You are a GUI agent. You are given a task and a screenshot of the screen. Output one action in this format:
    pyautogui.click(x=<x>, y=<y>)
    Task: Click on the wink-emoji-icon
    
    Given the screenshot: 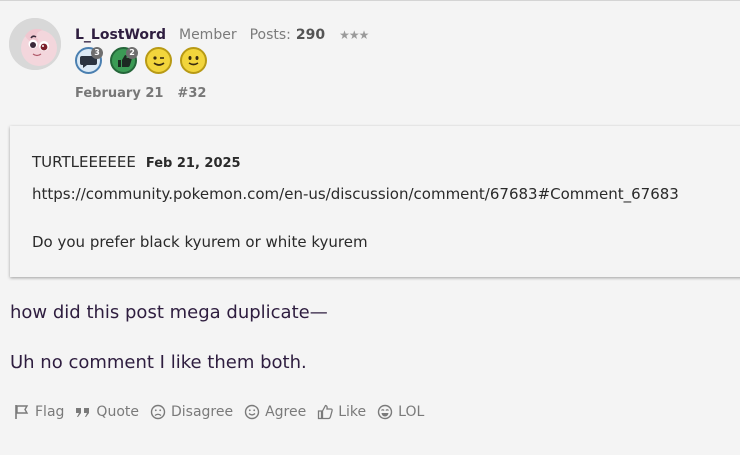 What is the action you would take?
    pyautogui.click(x=158, y=60)
    